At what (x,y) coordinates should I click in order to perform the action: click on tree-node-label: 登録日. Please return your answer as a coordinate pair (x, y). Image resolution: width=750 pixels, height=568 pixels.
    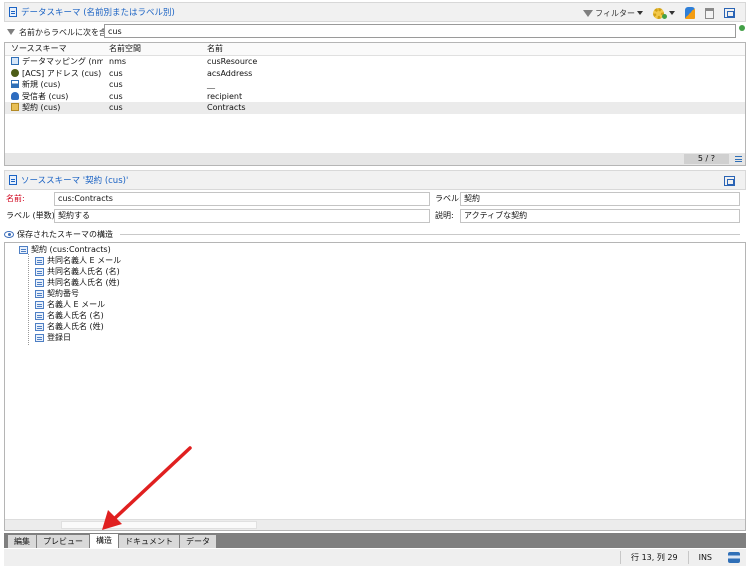
    Looking at the image, I should click on (59, 337).